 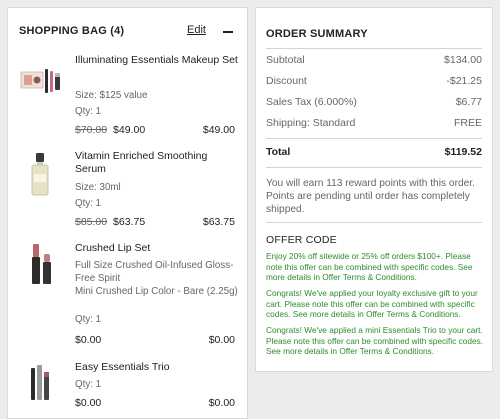 What do you see at coordinates (157, 163) in the screenshot?
I see `item-name: Vitamin Enriched Smoothing Serum` at bounding box center [157, 163].